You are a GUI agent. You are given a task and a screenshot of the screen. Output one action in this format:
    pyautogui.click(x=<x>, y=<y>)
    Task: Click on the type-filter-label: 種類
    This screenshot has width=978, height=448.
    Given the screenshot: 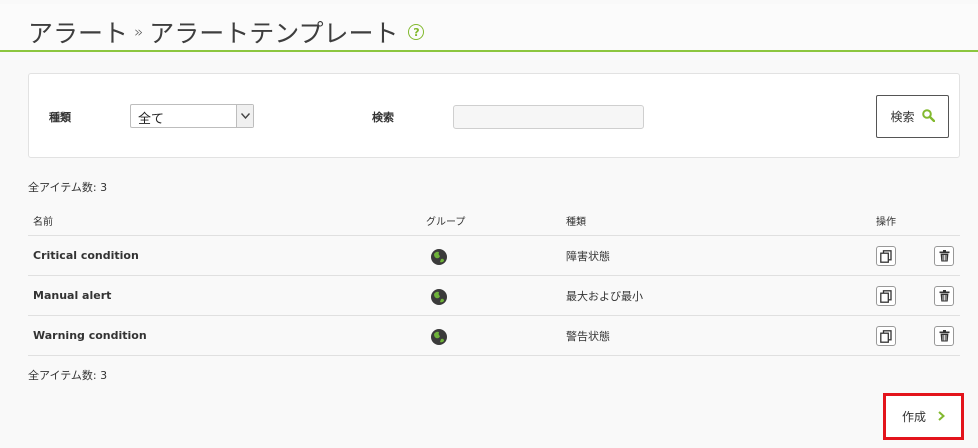 What is the action you would take?
    pyautogui.click(x=60, y=117)
    